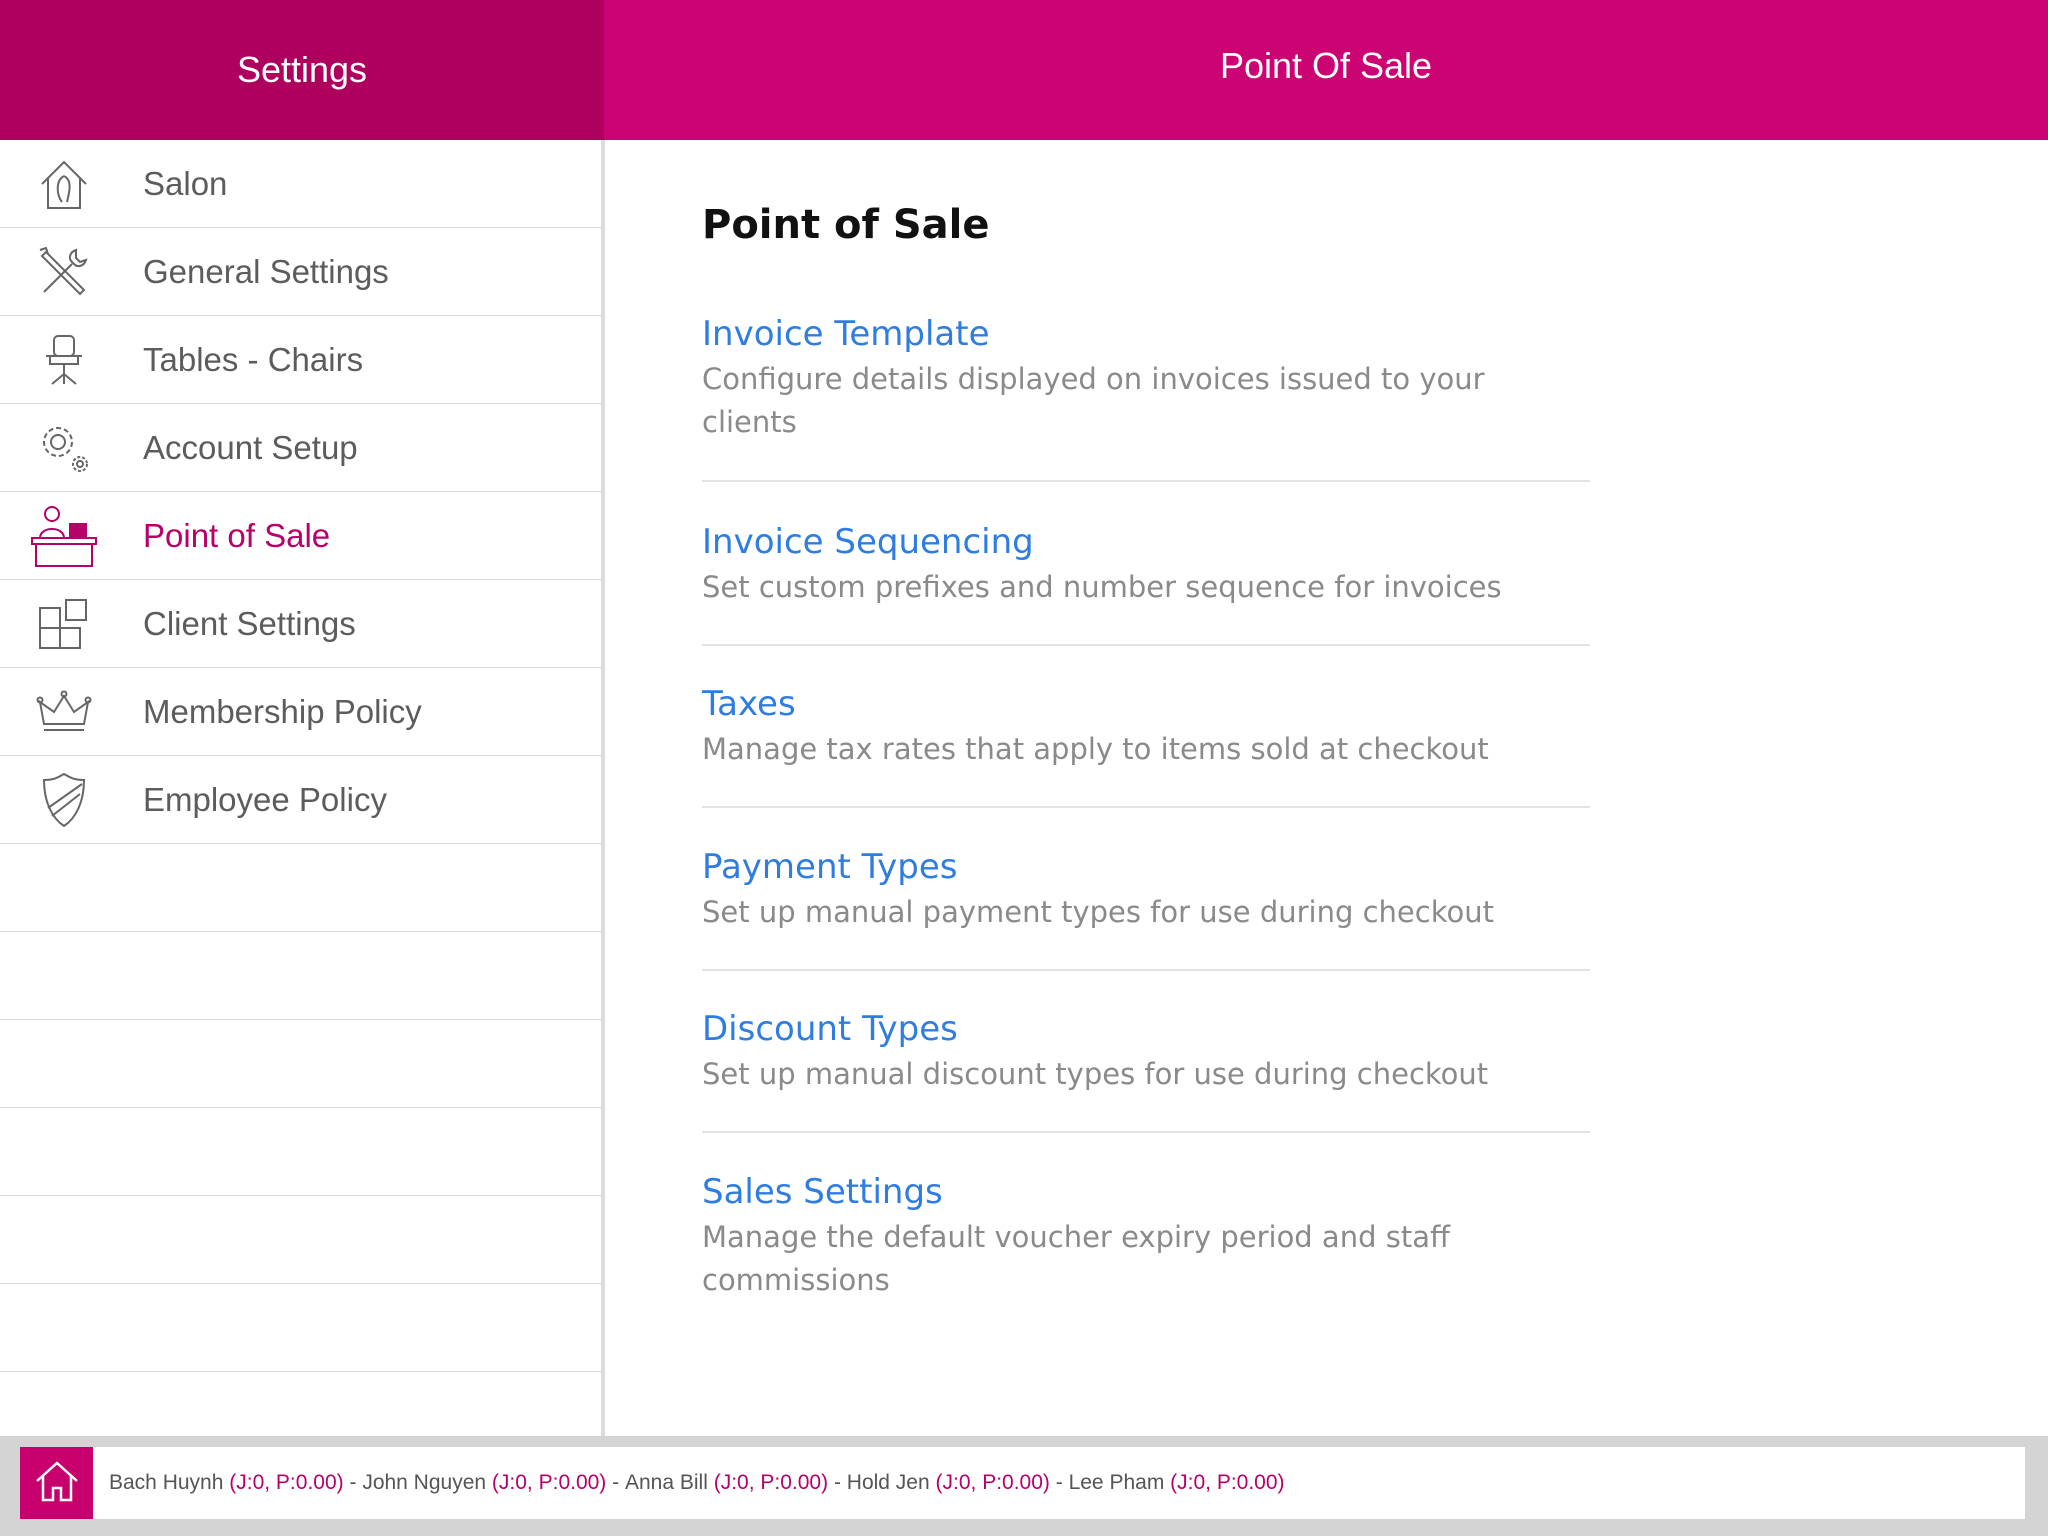  What do you see at coordinates (424, 1482) in the screenshot?
I see `staff-name: John Nguyen` at bounding box center [424, 1482].